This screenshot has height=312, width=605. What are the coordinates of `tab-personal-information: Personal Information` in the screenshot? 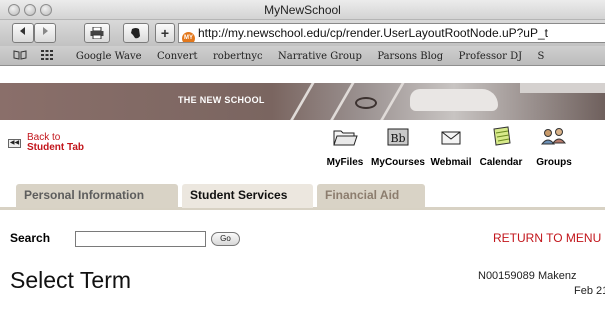 It's located at (97, 196).